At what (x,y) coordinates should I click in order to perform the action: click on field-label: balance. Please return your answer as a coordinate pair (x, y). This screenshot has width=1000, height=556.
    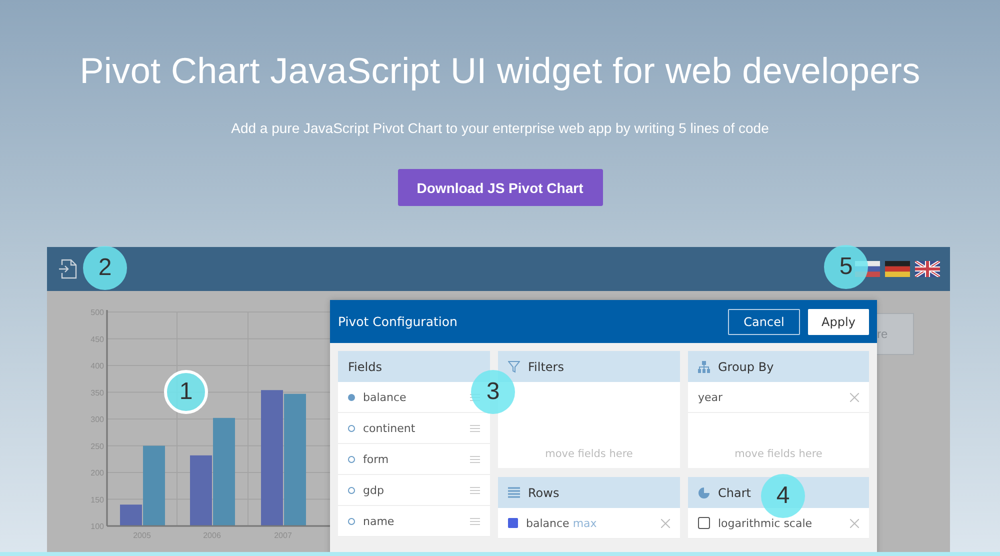
    Looking at the image, I should click on (384, 397).